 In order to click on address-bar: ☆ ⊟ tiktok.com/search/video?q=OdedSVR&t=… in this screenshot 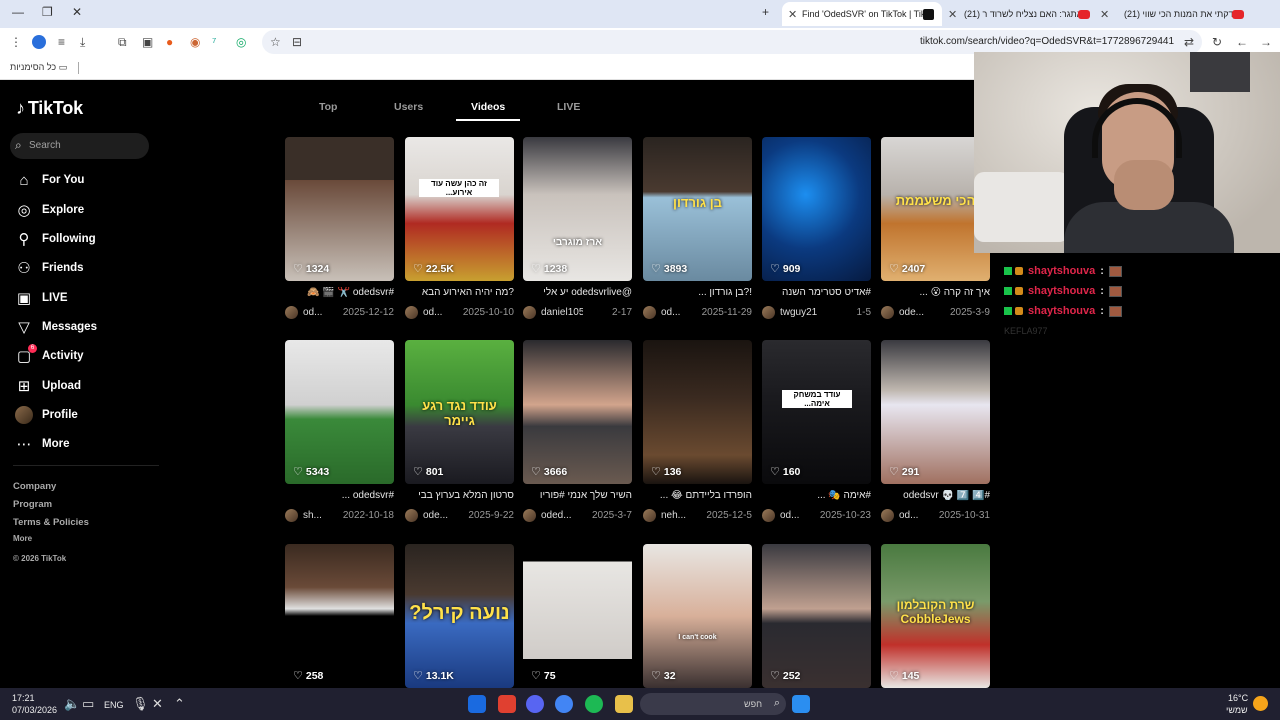, I will do `click(732, 42)`.